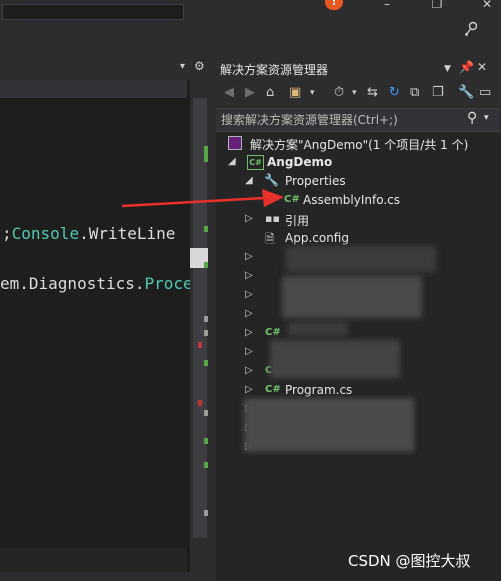 This screenshot has height=581, width=501. I want to click on annotation-arrow, so click(202, 198).